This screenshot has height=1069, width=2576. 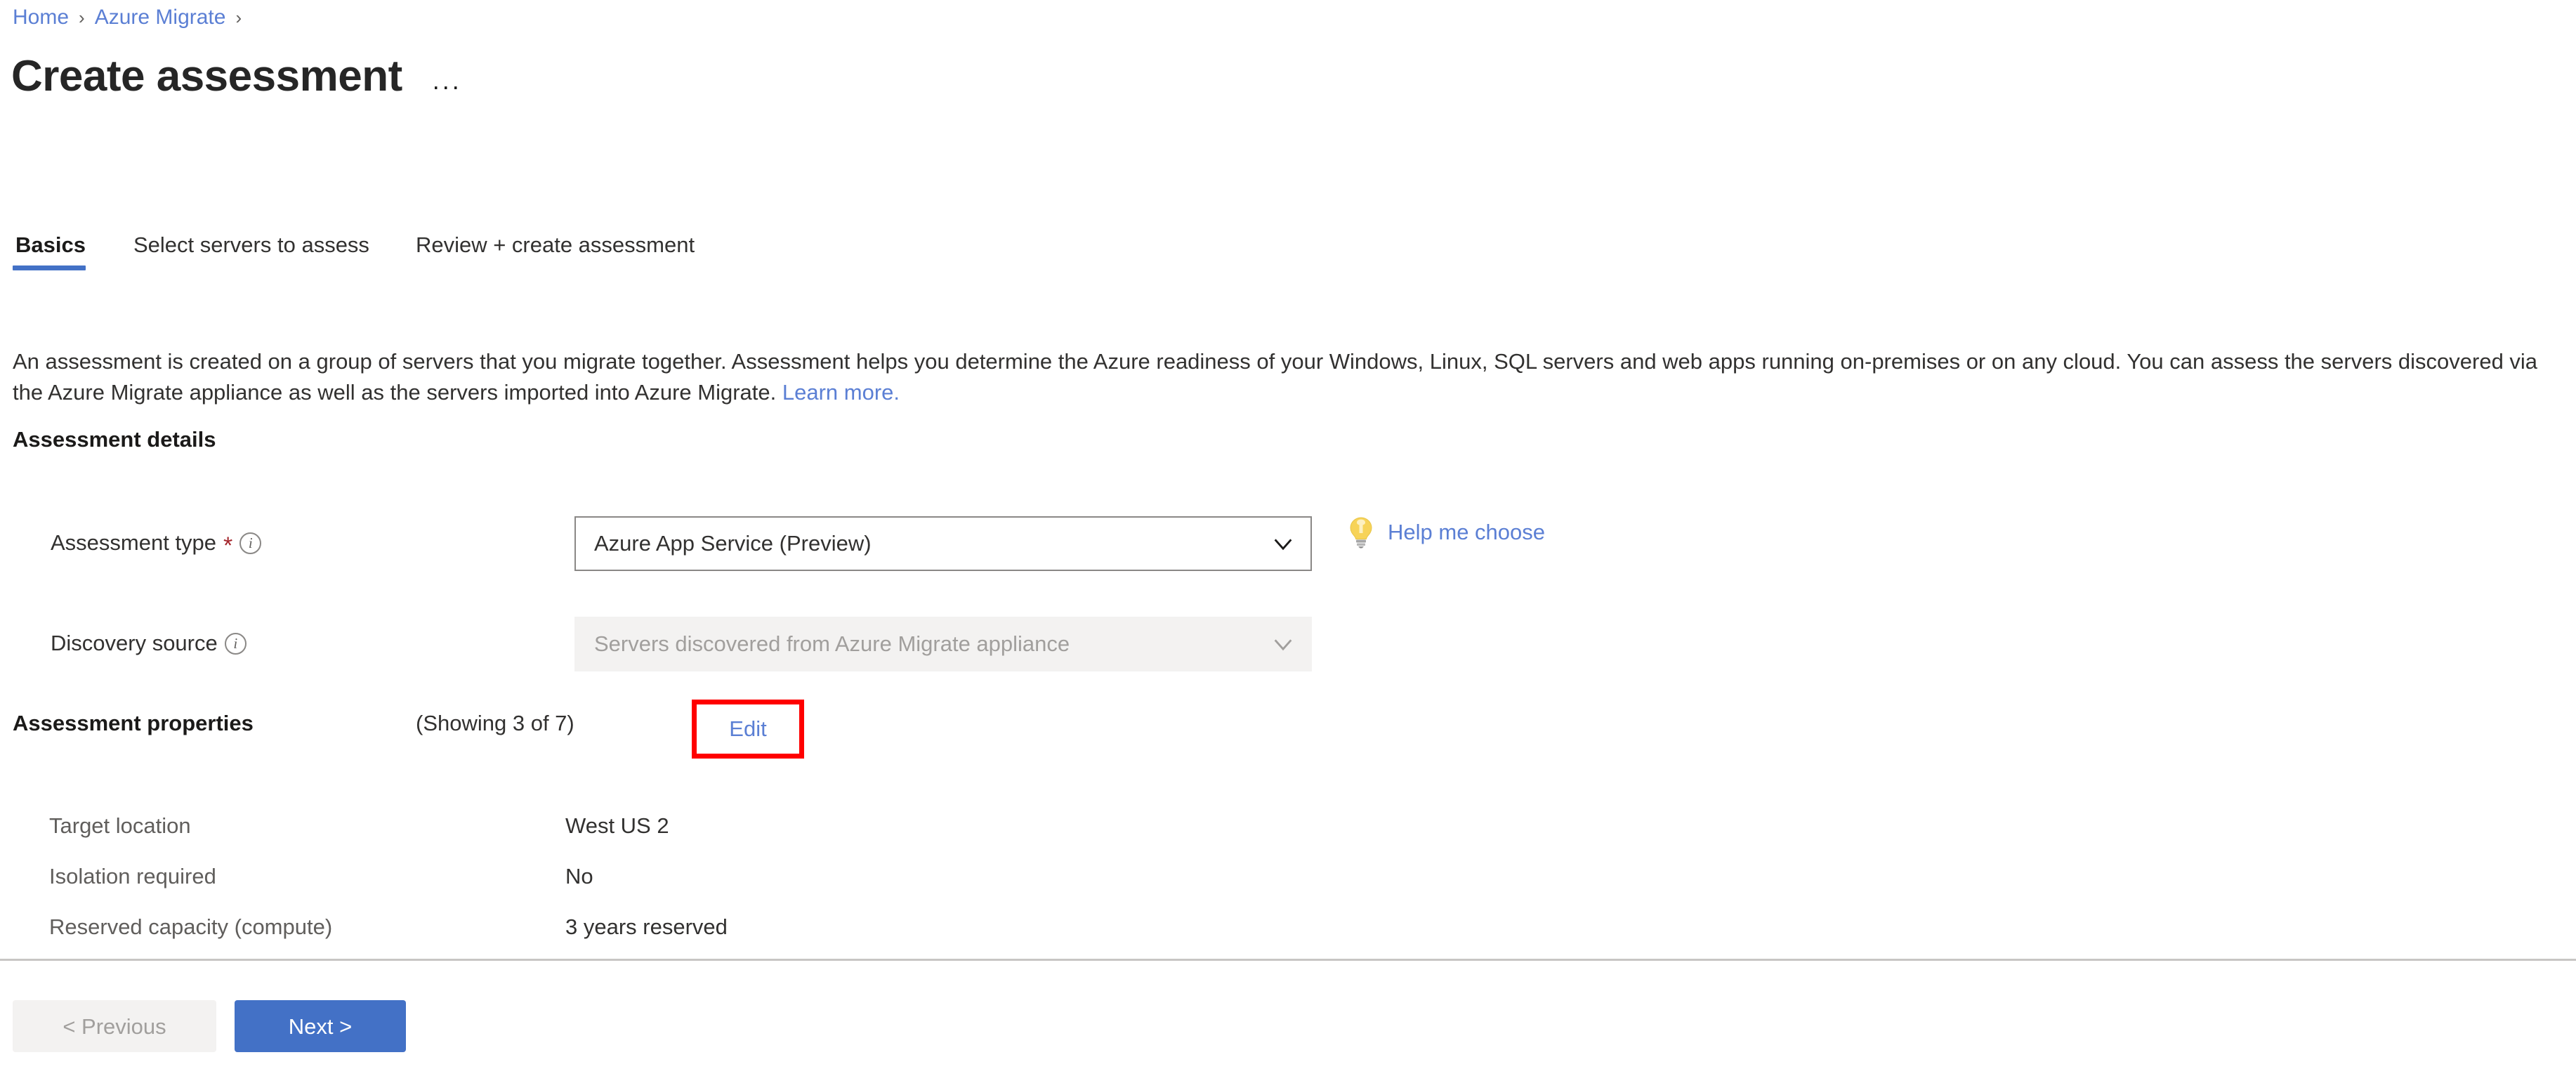 I want to click on property-name: Reserved capacity (compute), so click(x=191, y=926).